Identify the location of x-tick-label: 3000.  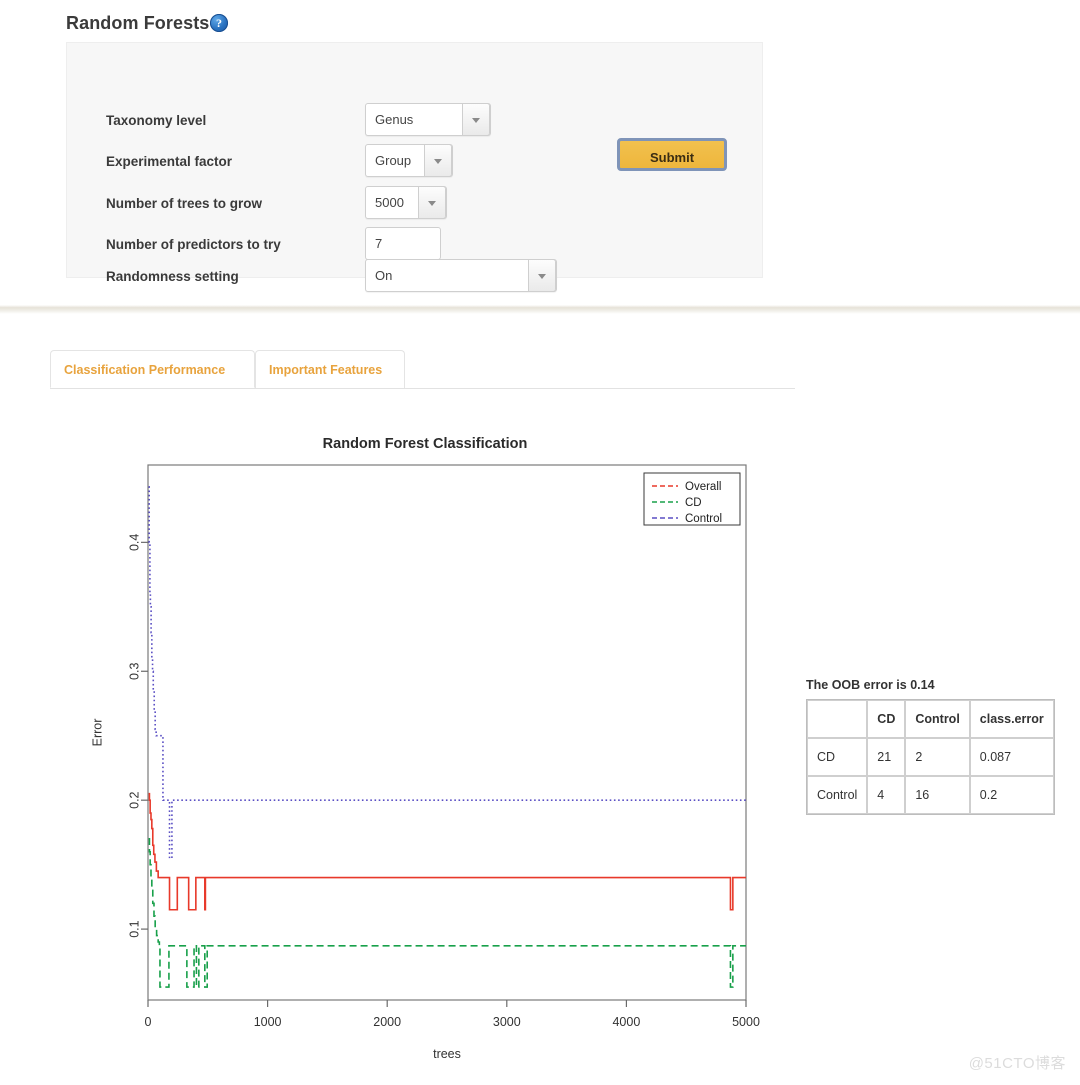
(507, 1022).